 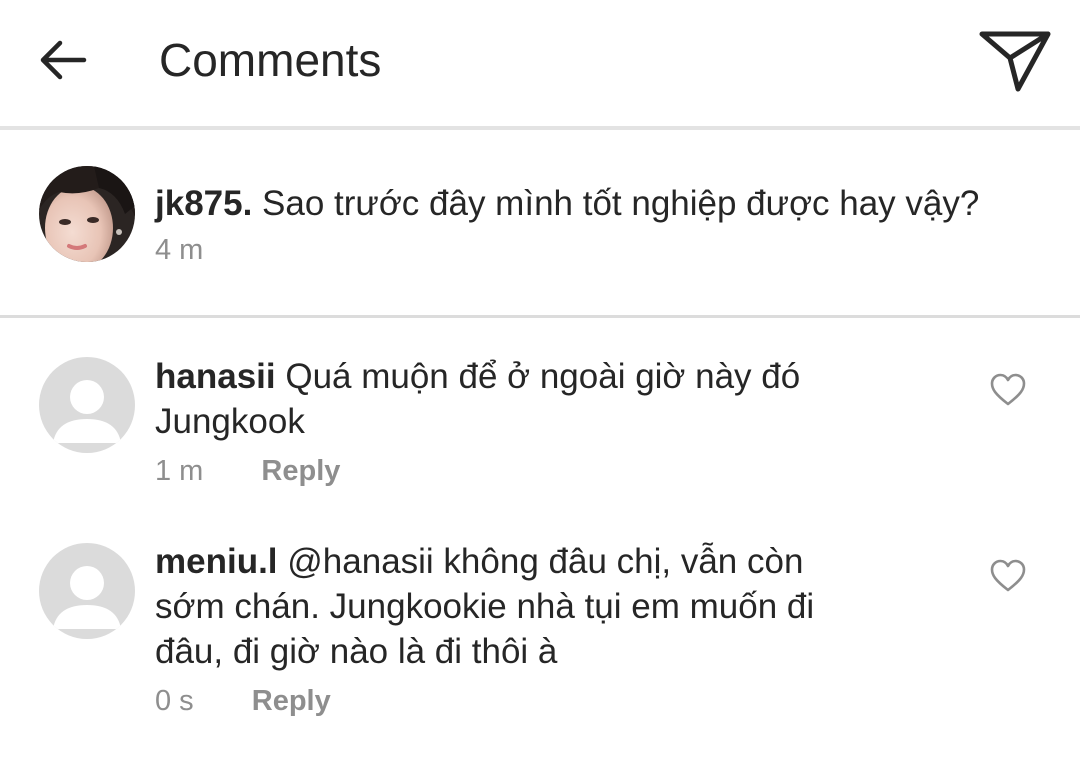 I want to click on header-divider, so click(x=540, y=128).